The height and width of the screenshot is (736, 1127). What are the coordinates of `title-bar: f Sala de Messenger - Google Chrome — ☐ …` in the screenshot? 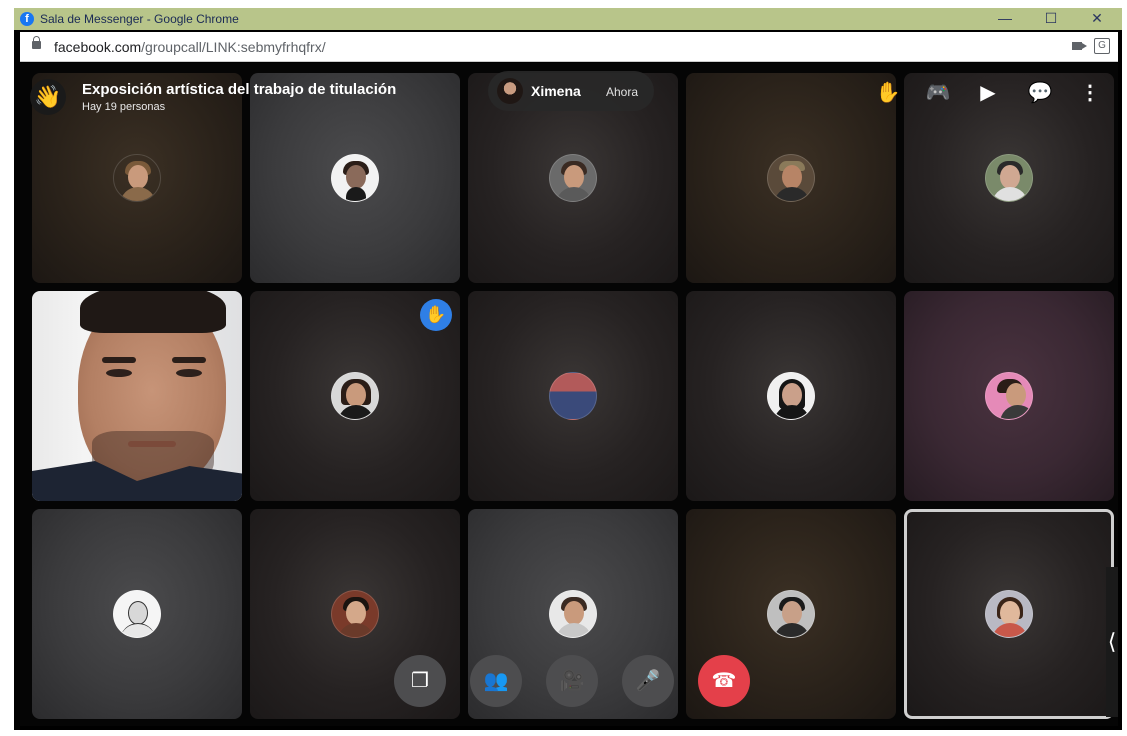 It's located at (568, 19).